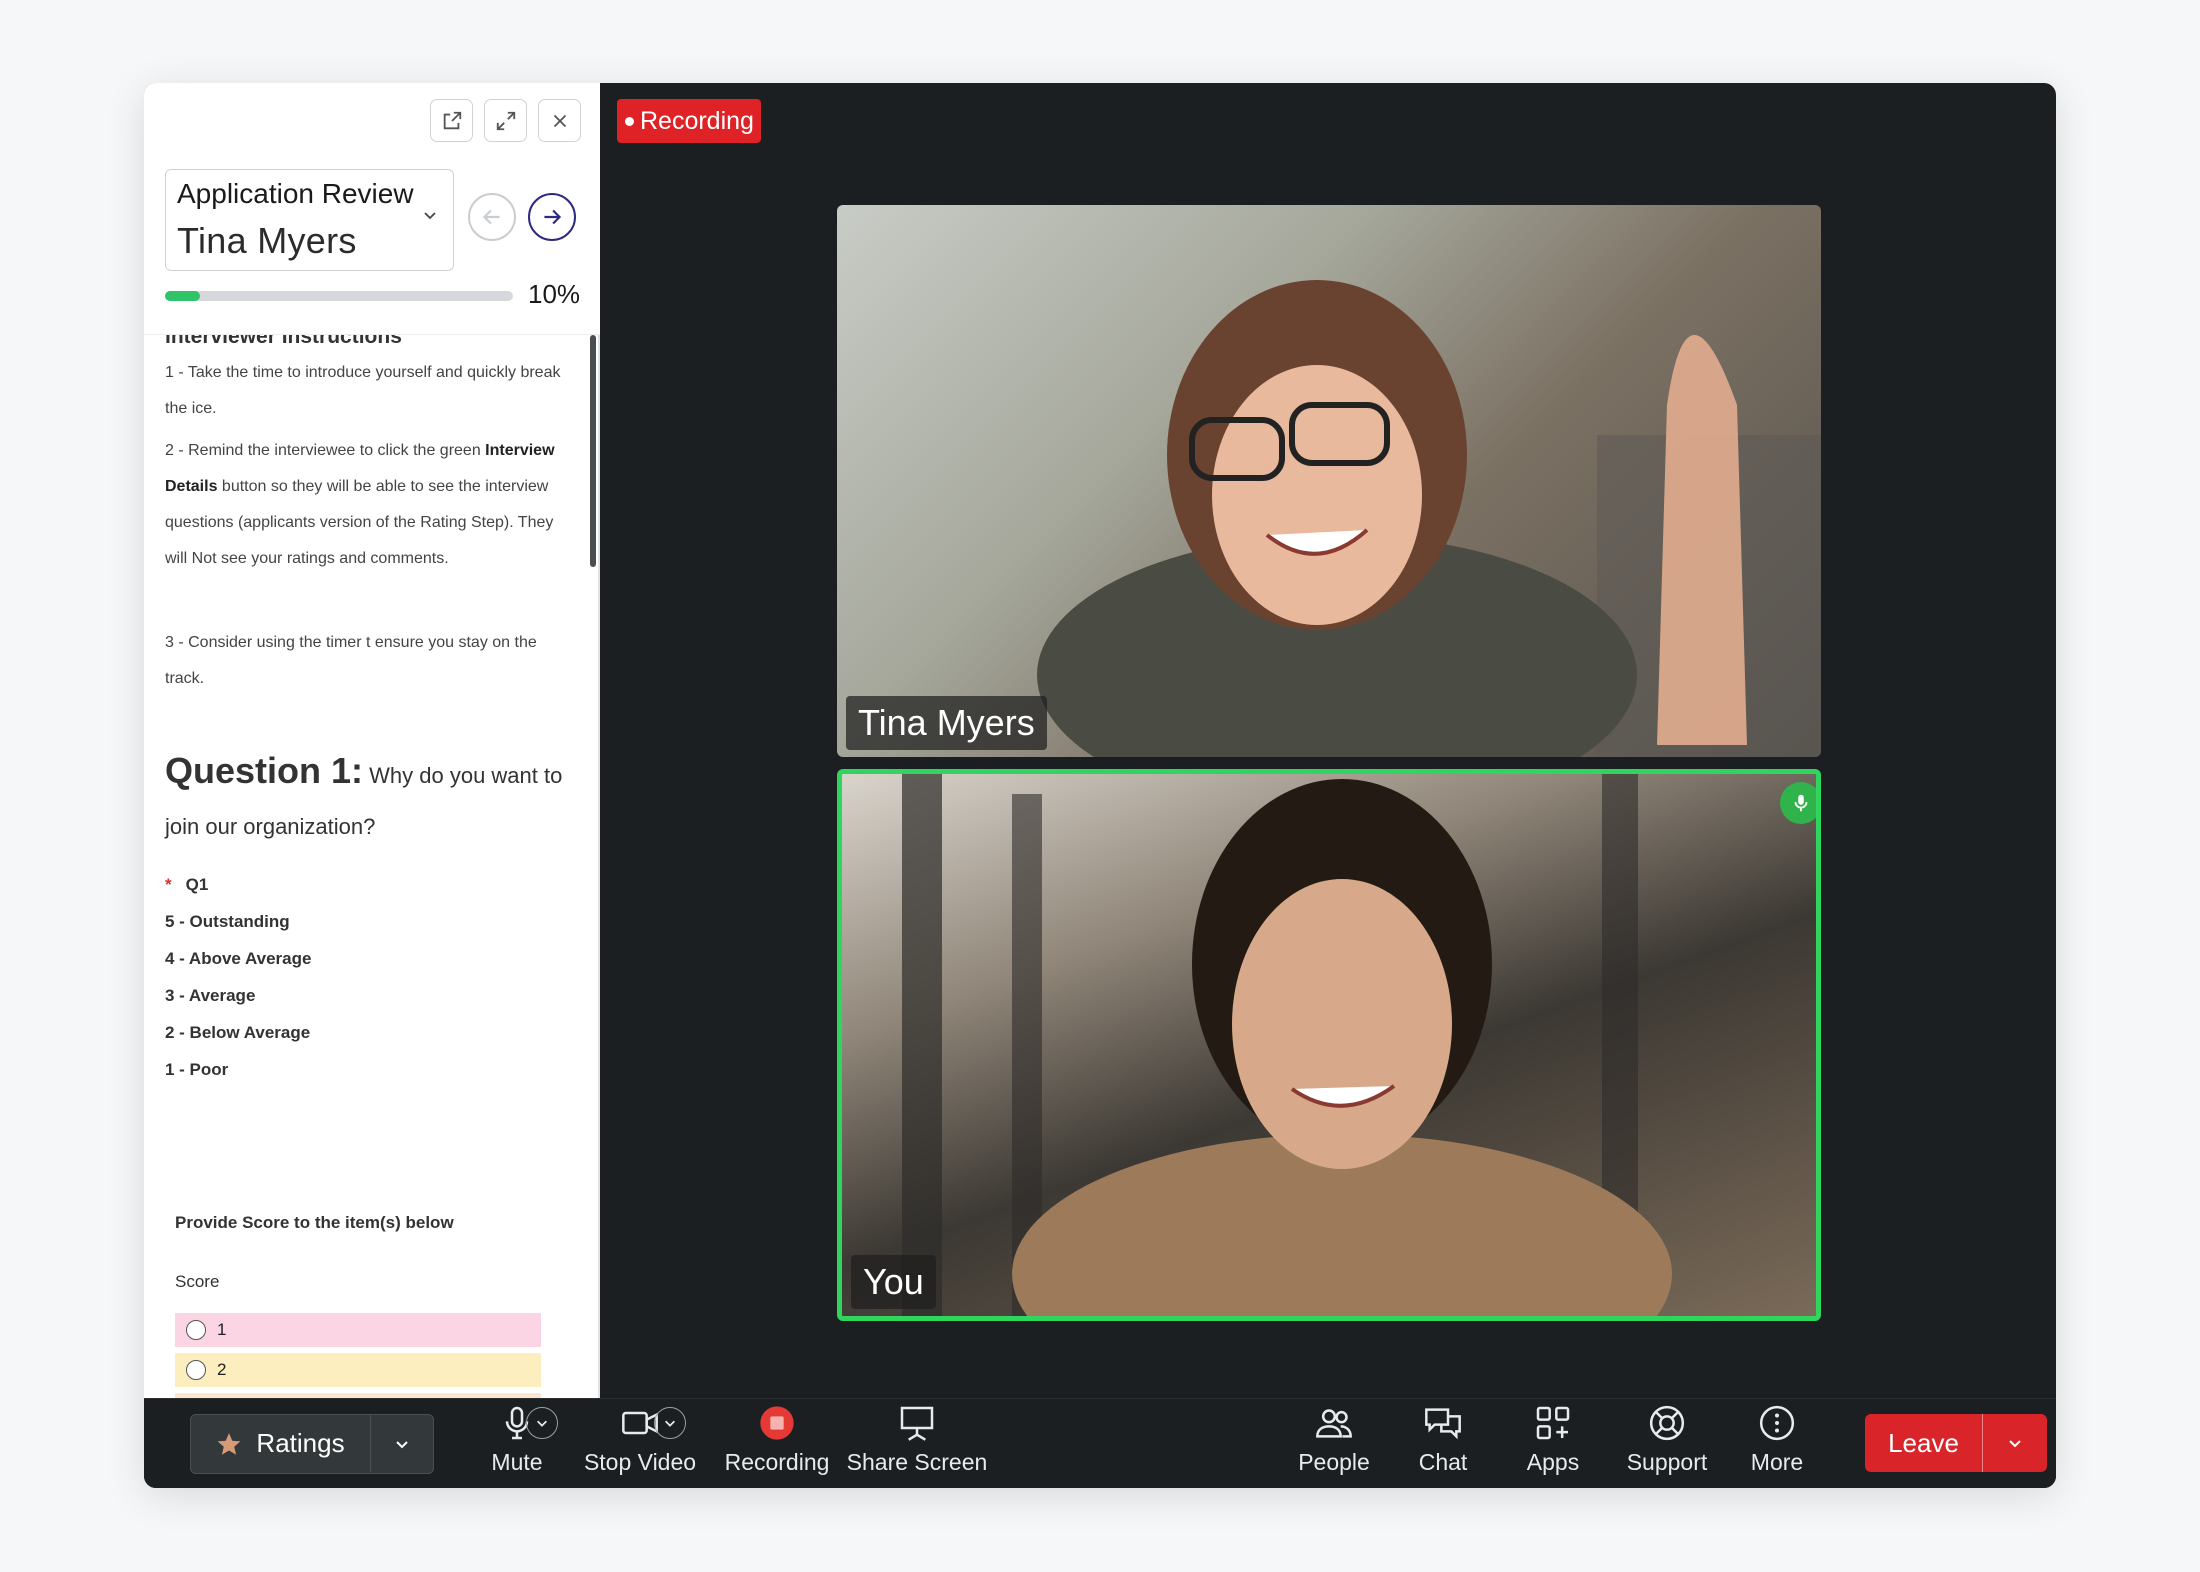  What do you see at coordinates (339, 296) in the screenshot?
I see `review-progress-bar` at bounding box center [339, 296].